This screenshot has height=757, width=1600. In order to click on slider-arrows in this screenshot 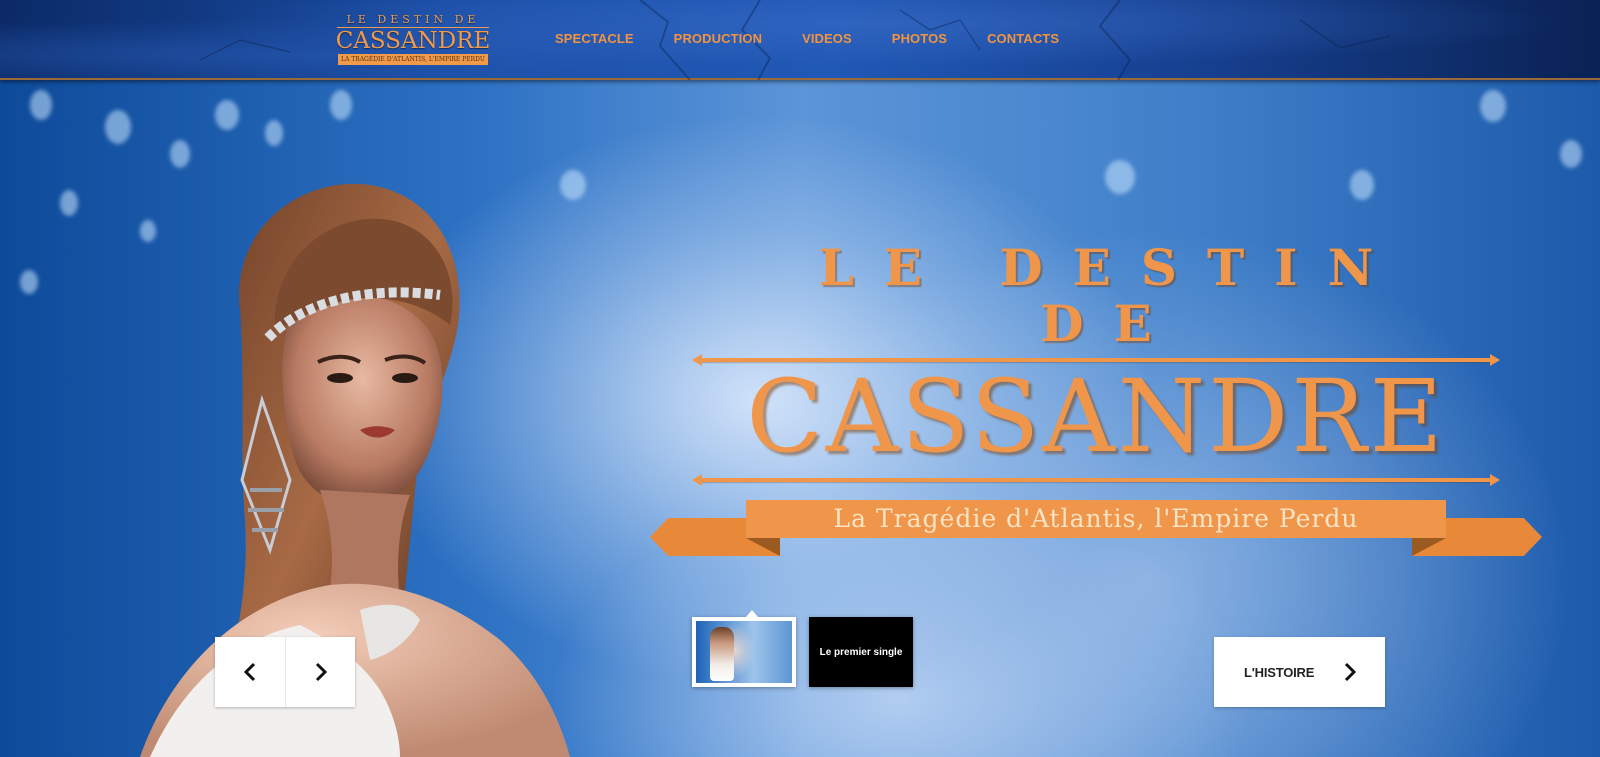, I will do `click(285, 672)`.